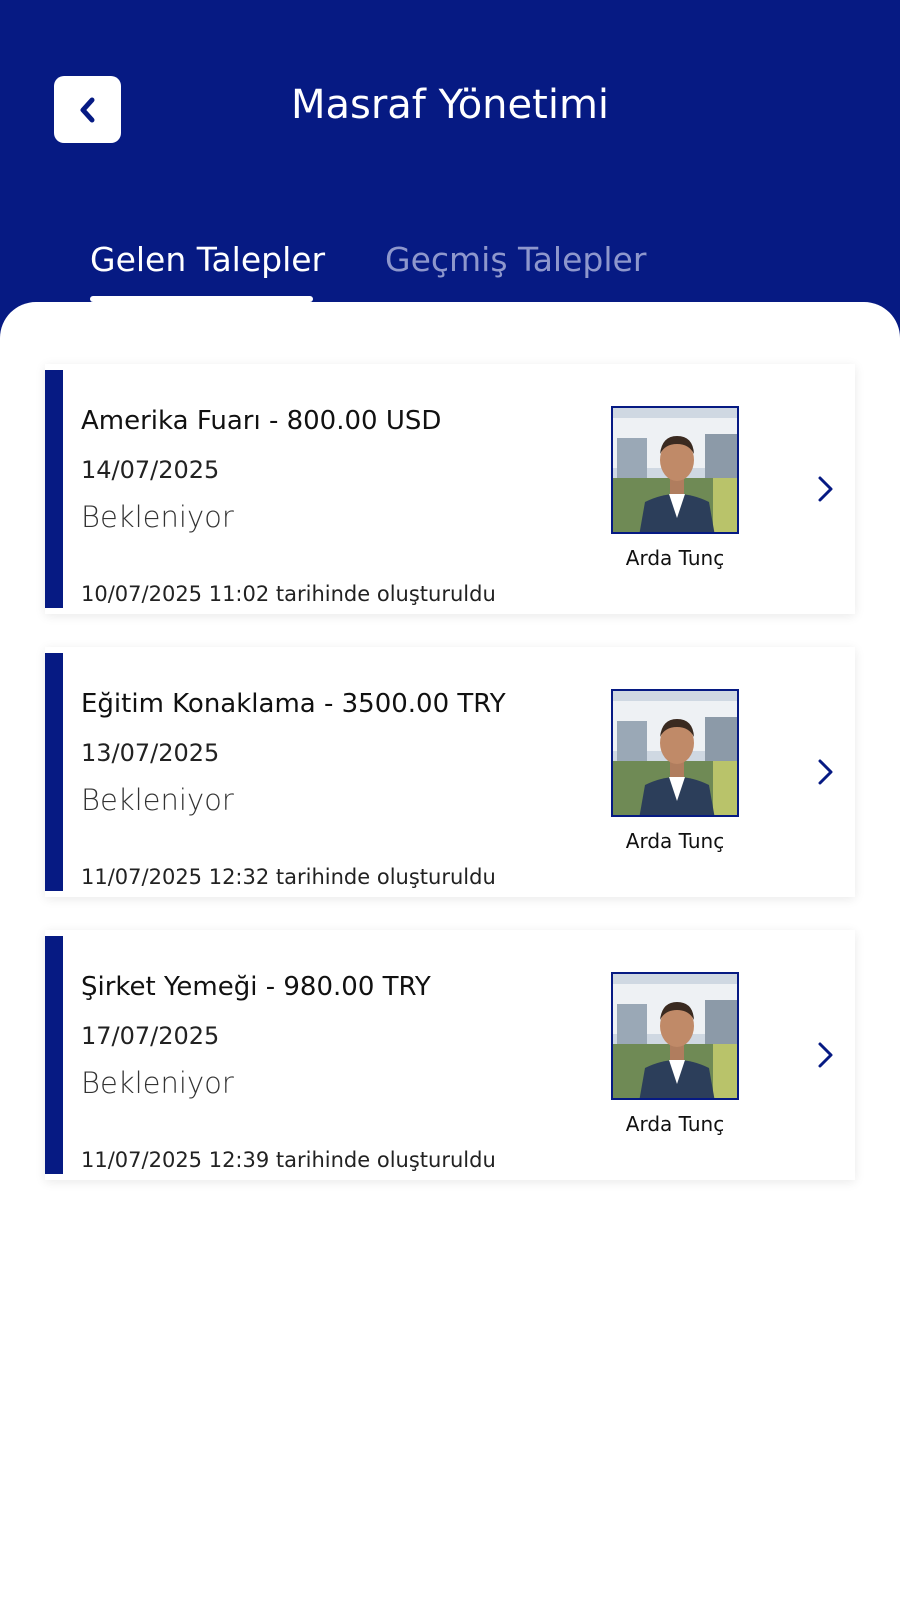  I want to click on tab-past-requests: Geçmiş Talepler, so click(515, 259).